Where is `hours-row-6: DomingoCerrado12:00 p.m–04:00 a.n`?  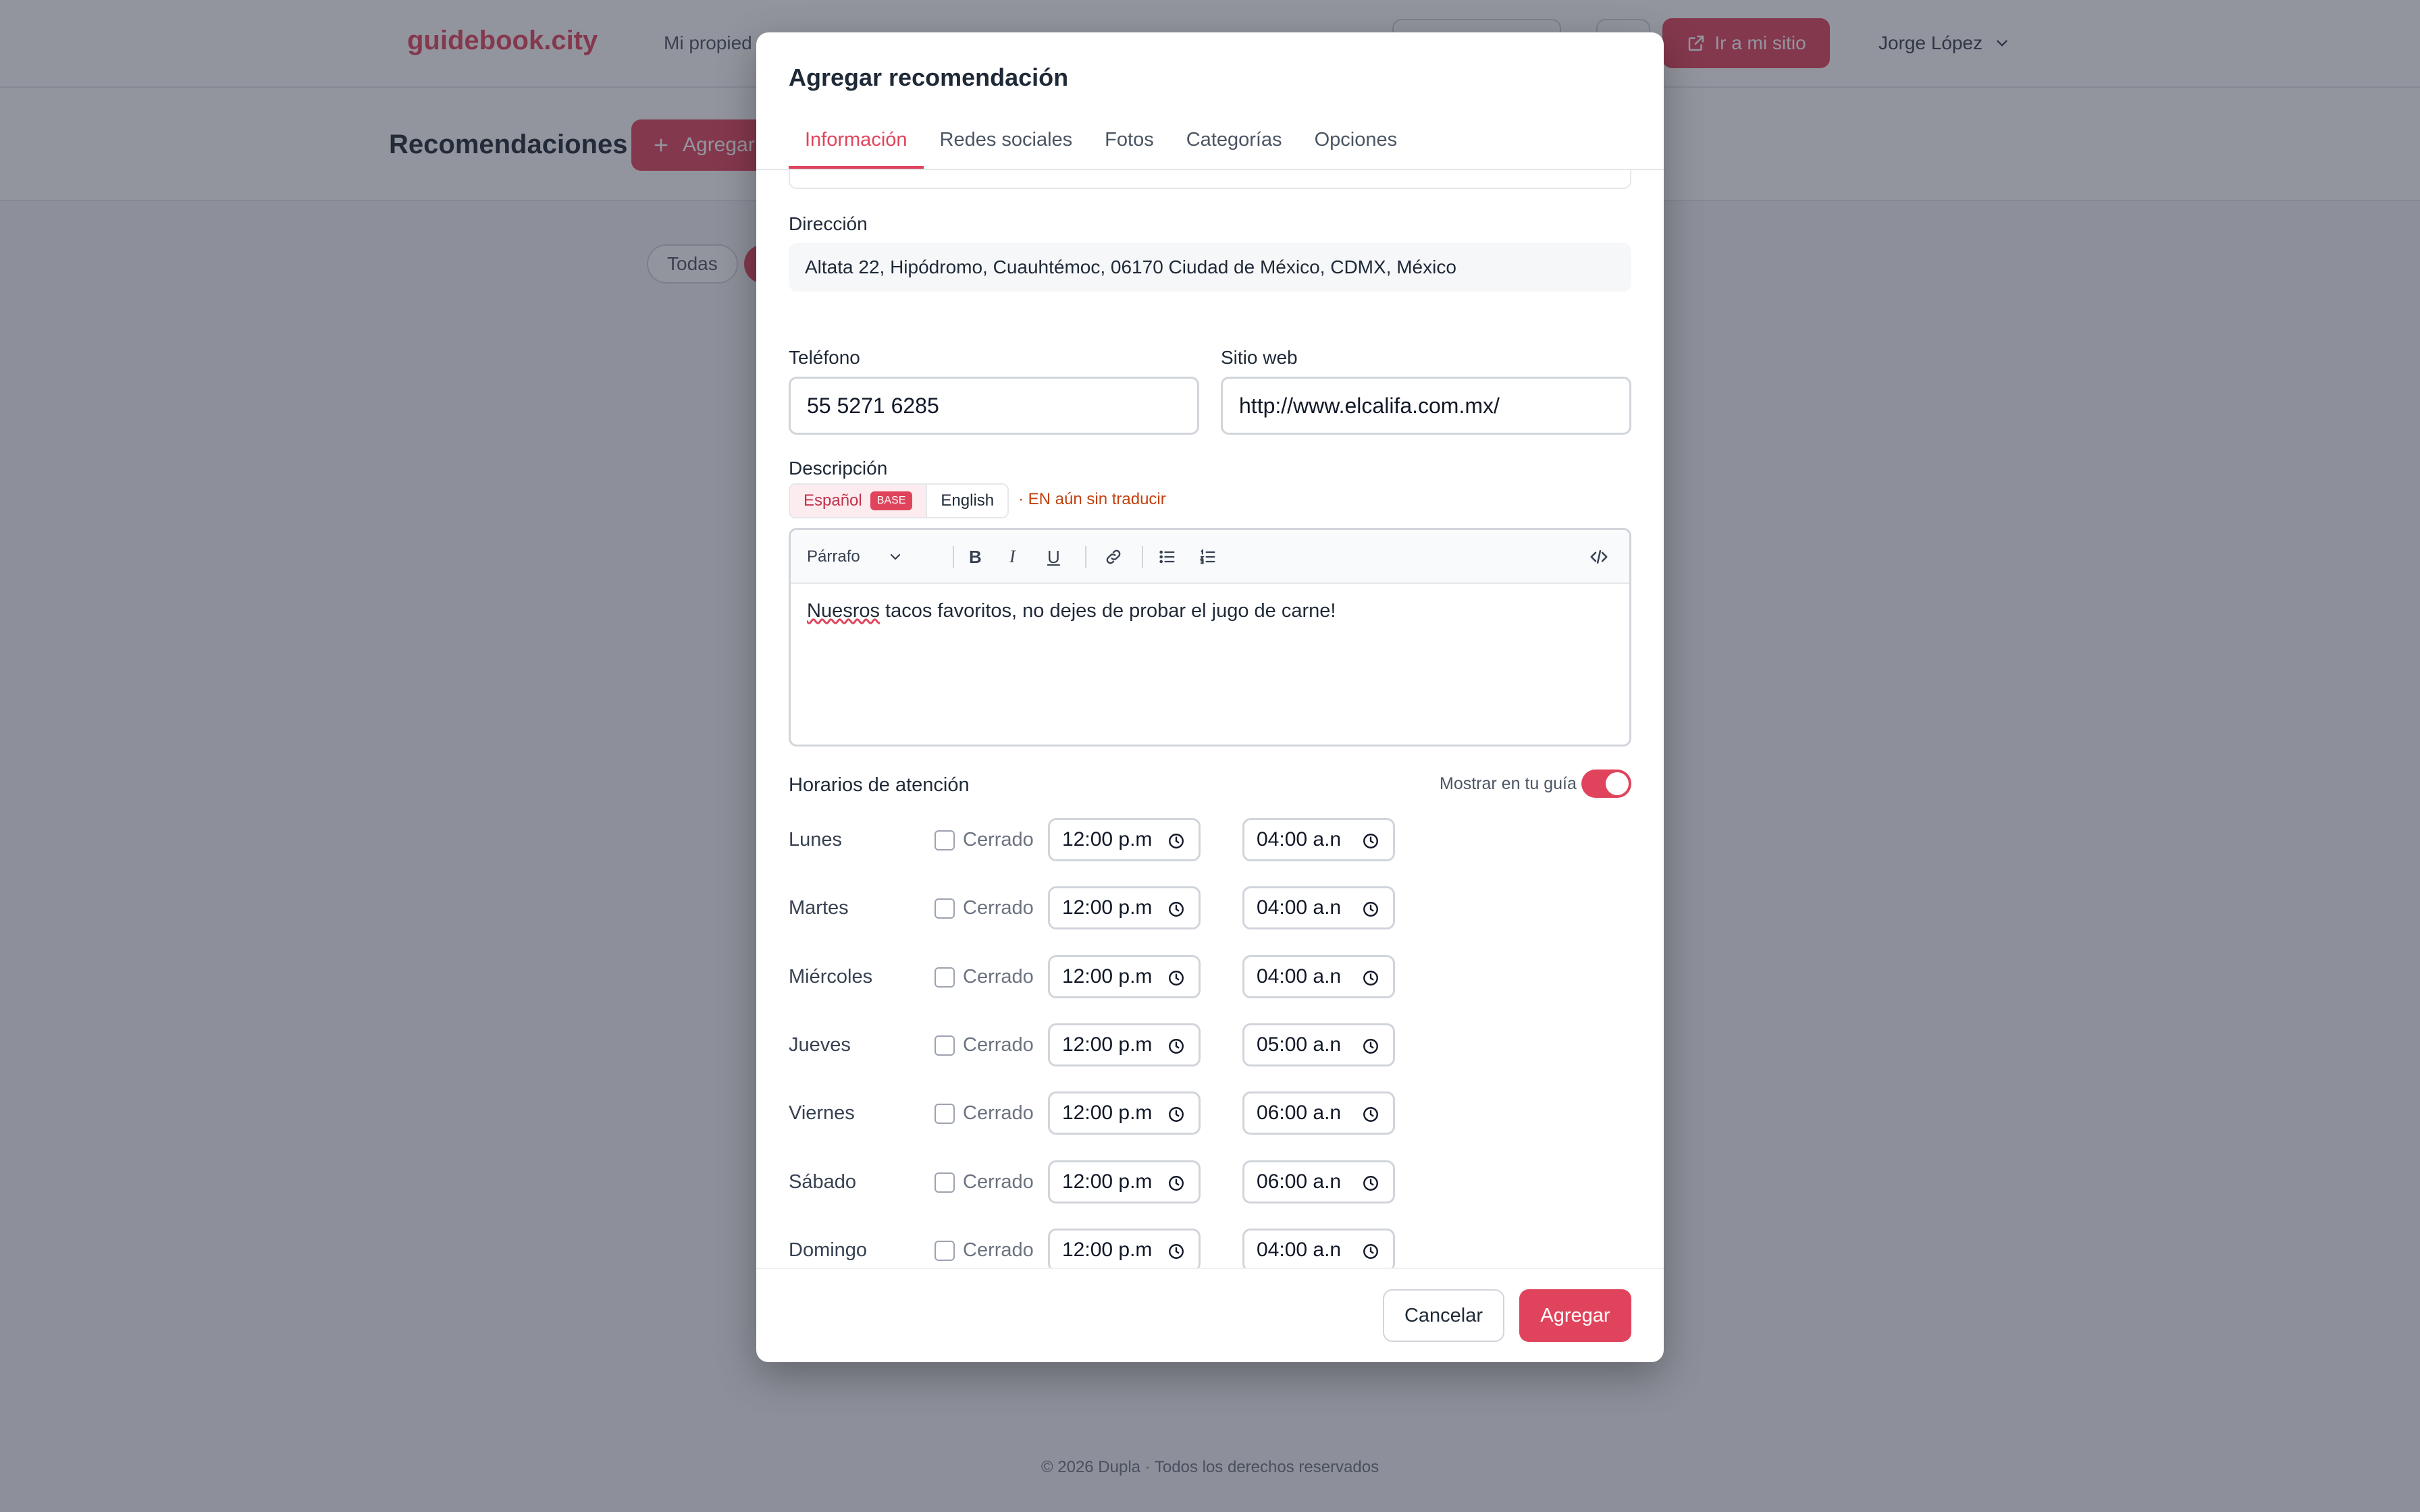 hours-row-6: DomingoCerrado12:00 p.m–04:00 a.n is located at coordinates (1126, 1248).